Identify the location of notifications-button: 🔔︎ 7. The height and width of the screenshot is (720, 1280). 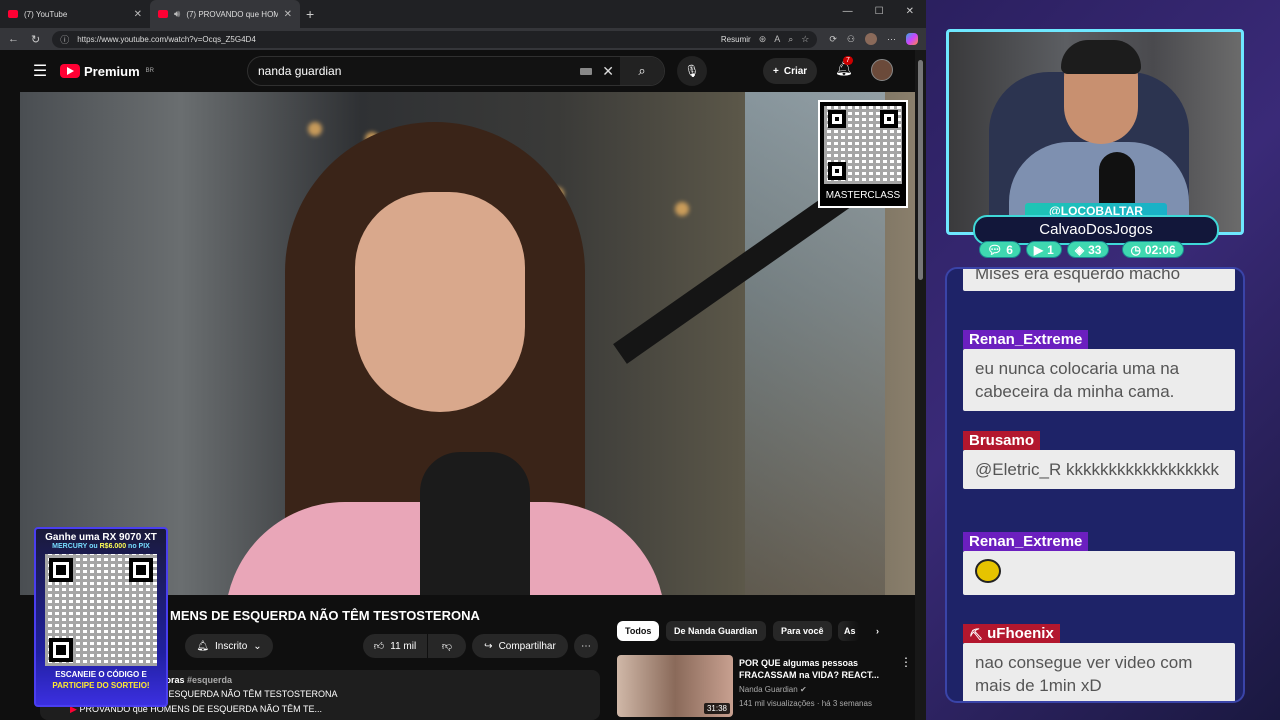
(844, 66).